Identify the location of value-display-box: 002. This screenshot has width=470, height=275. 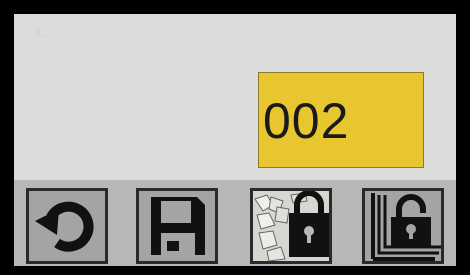
(341, 120).